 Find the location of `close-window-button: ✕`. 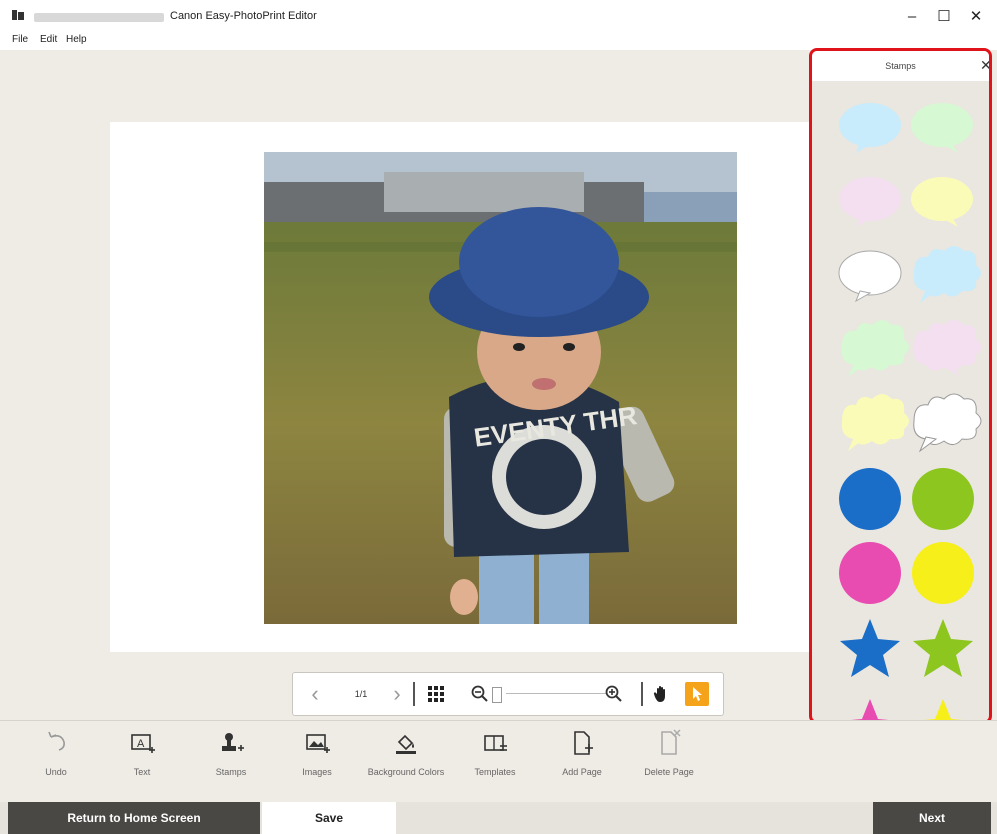

close-window-button: ✕ is located at coordinates (976, 17).